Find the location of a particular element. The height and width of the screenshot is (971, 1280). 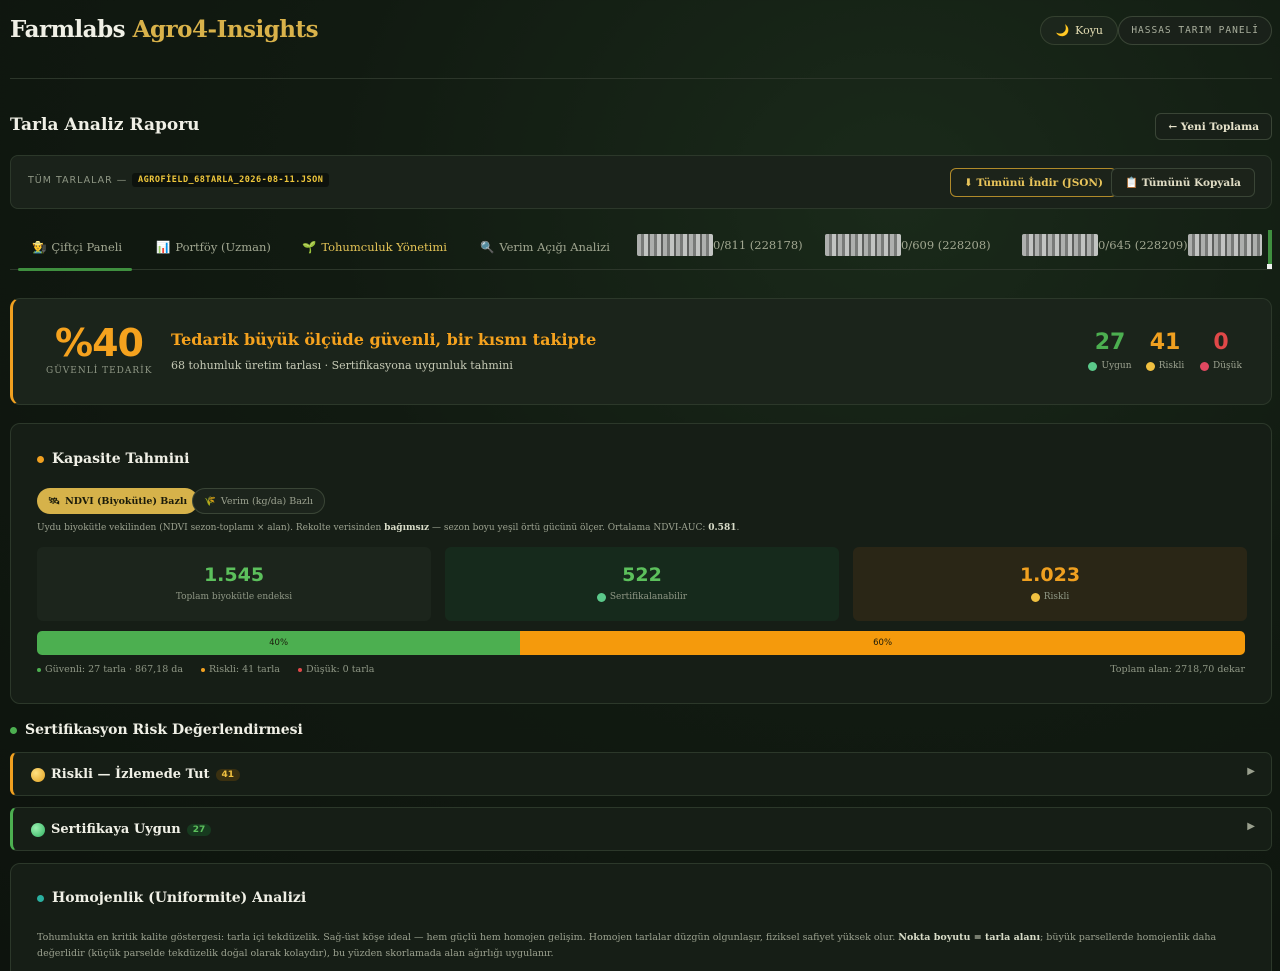

section-title: Sertifikasyon Risk Değerlendirmesi is located at coordinates (164, 730).